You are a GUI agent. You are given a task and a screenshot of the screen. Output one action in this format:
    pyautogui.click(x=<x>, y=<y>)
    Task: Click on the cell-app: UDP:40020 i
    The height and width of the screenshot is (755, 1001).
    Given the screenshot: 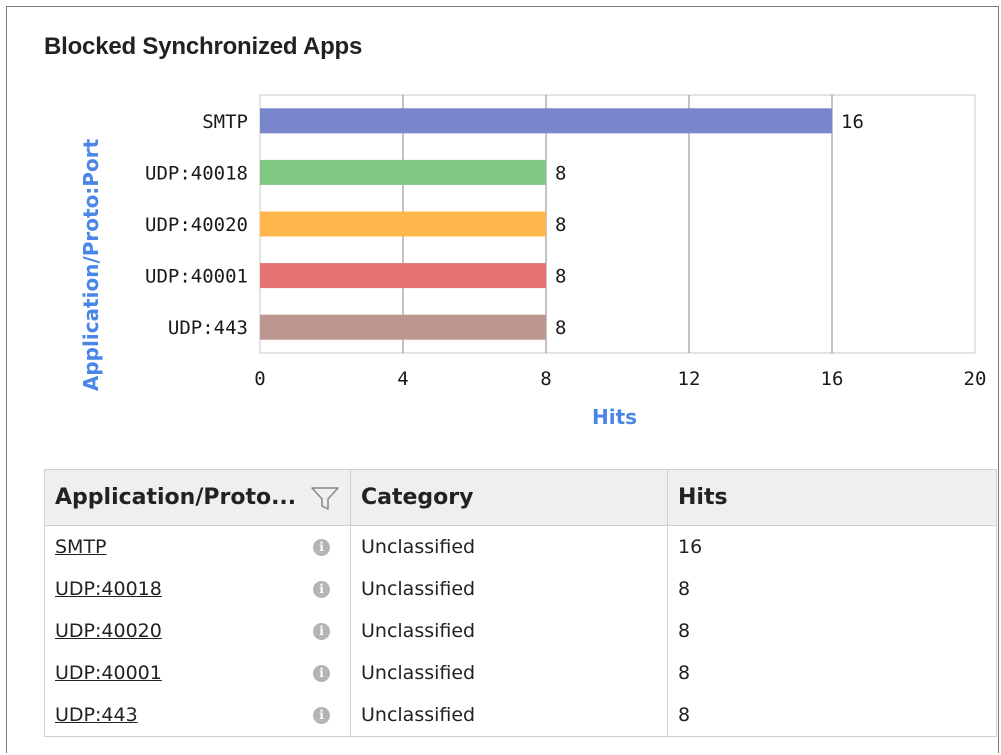 What is the action you would take?
    pyautogui.click(x=197, y=631)
    